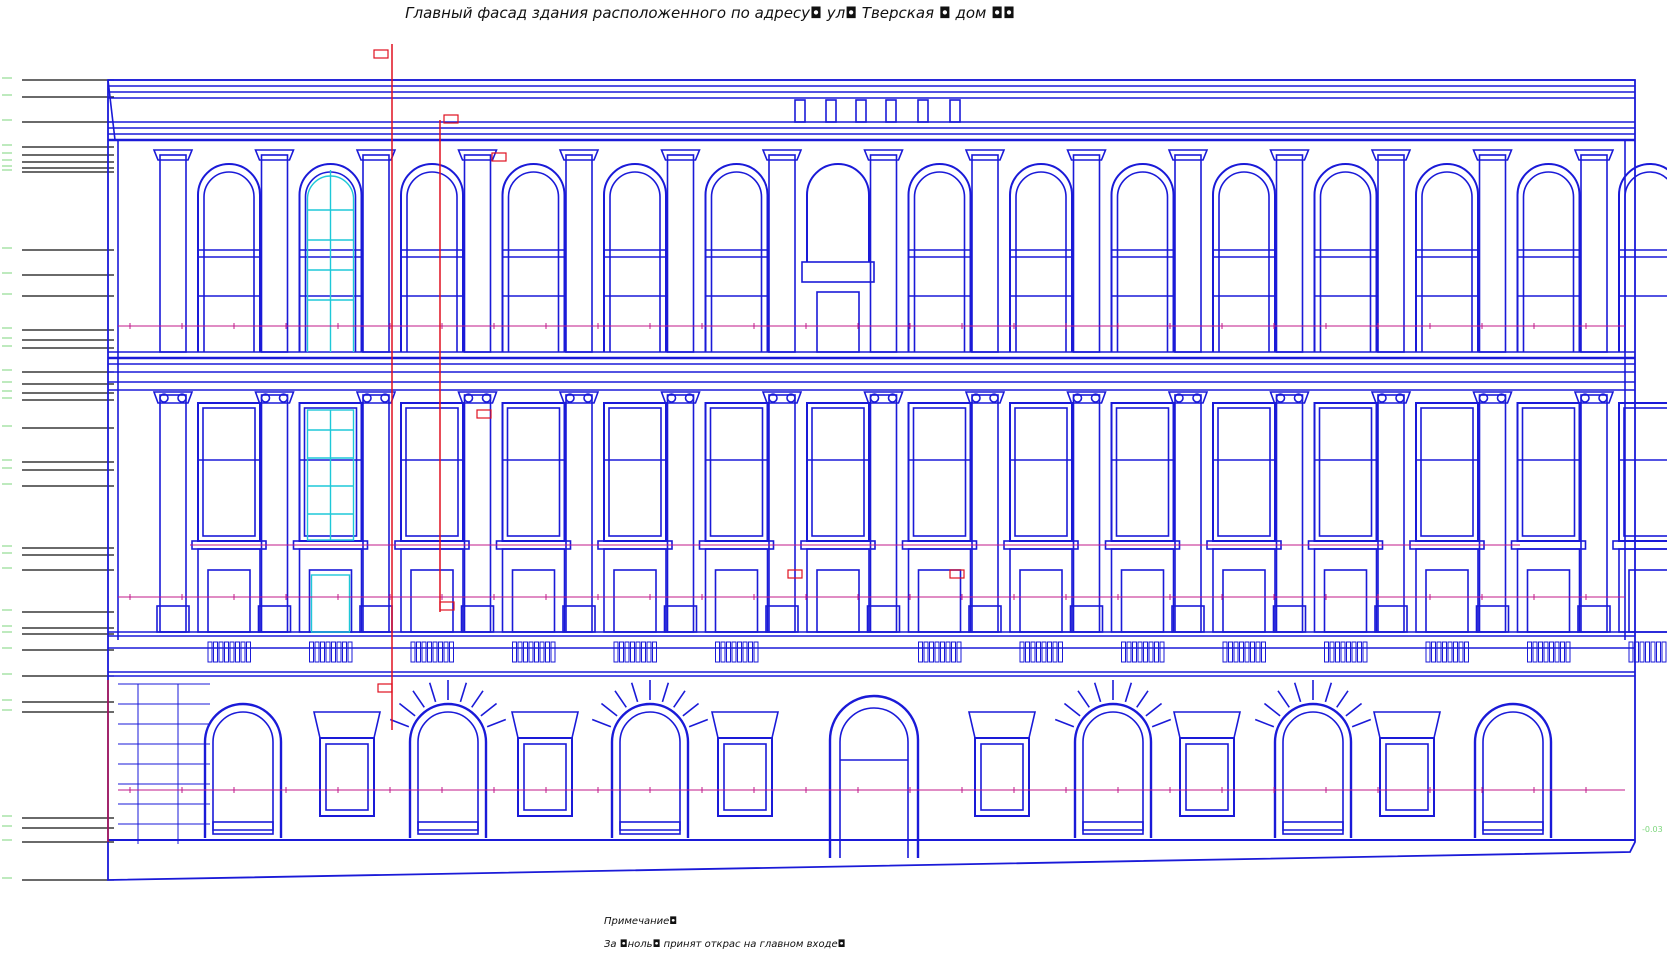  Describe the element at coordinates (874, 782) in the screenshot. I see `main-entrance-inner` at that location.